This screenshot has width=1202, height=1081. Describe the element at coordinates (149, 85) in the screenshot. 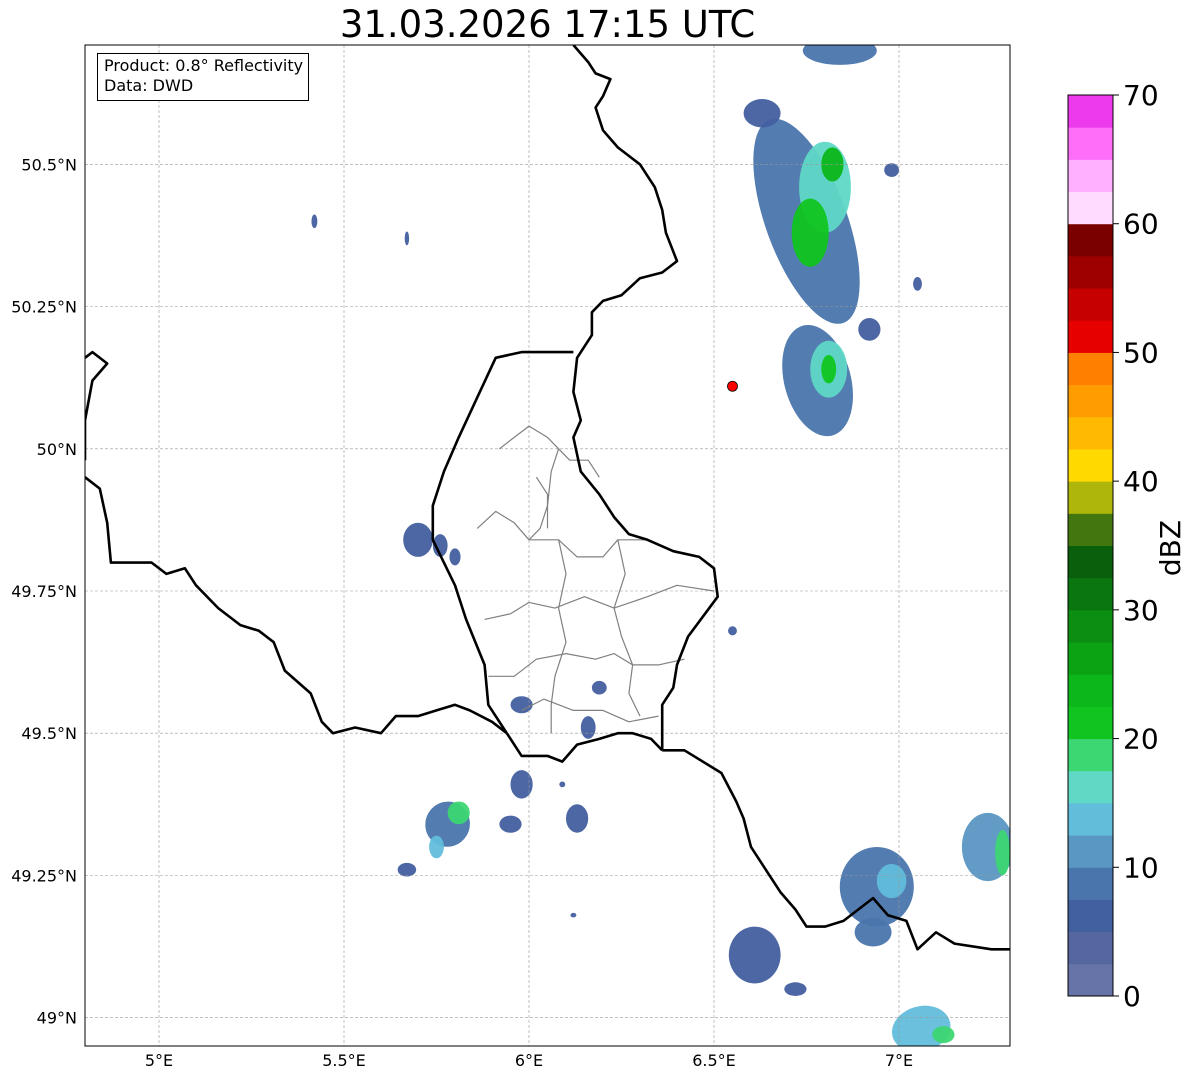

I see `data-source-label: Data: DWD` at that location.